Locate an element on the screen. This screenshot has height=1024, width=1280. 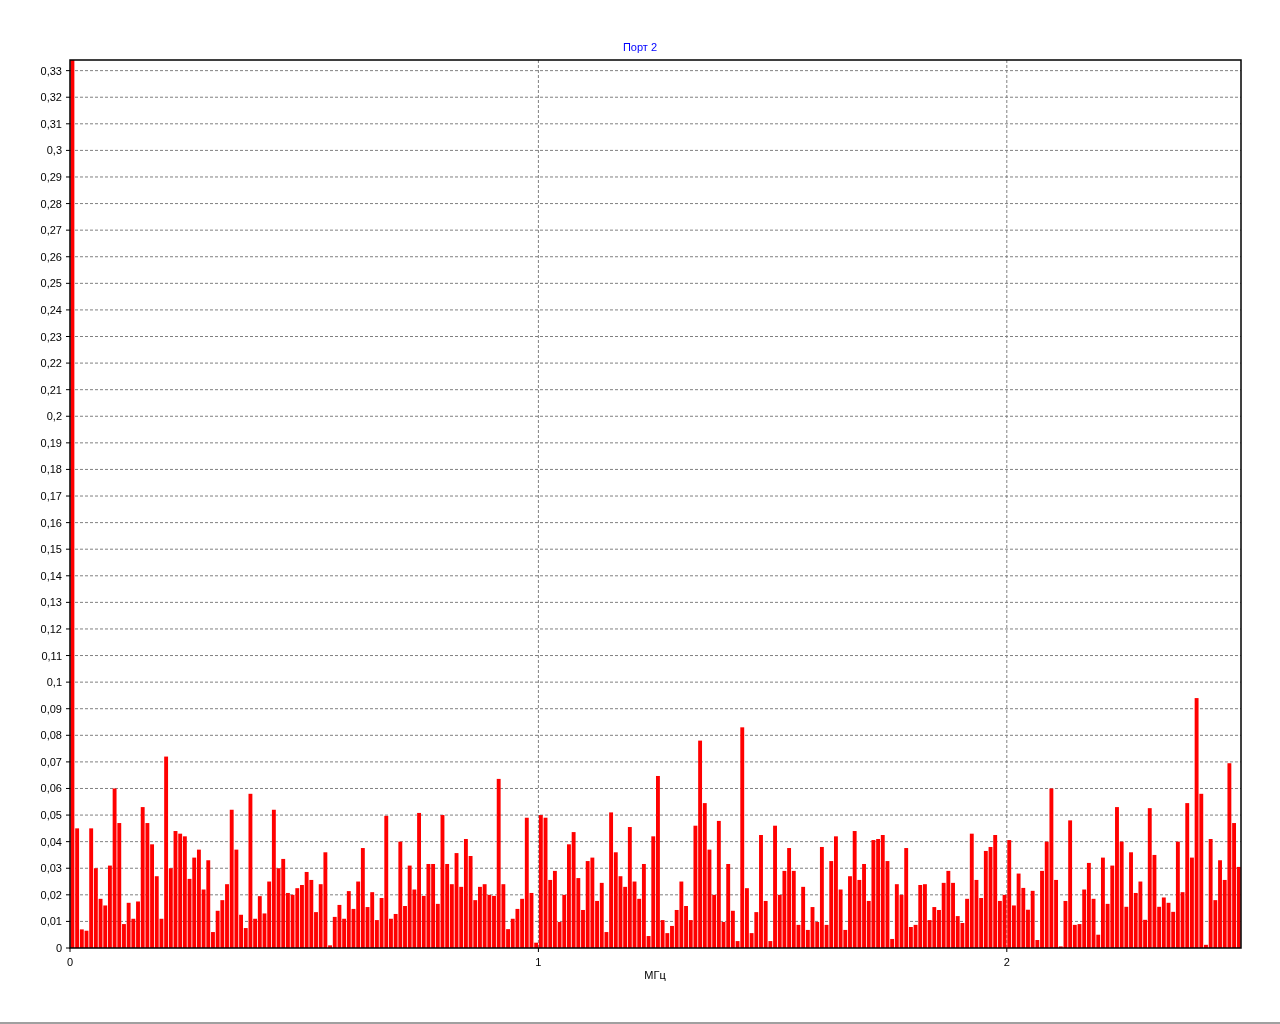
y-tick-label: 0,26 is located at coordinates (51, 256).